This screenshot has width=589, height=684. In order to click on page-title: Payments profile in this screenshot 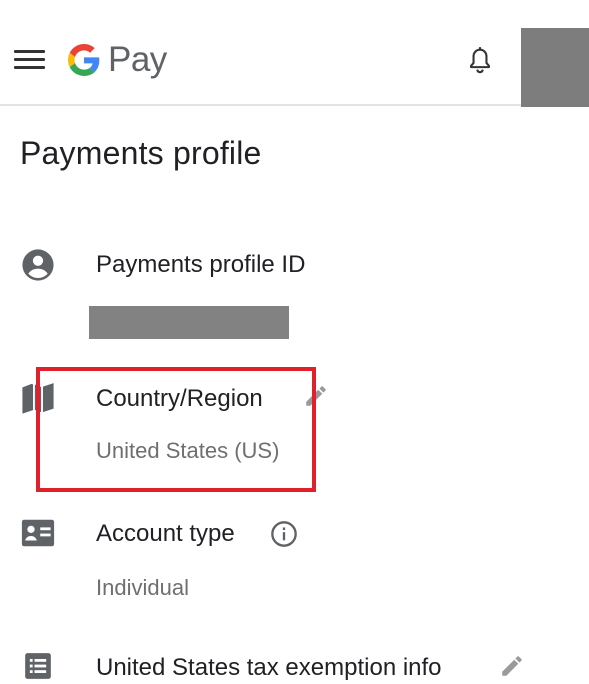, I will do `click(141, 153)`.